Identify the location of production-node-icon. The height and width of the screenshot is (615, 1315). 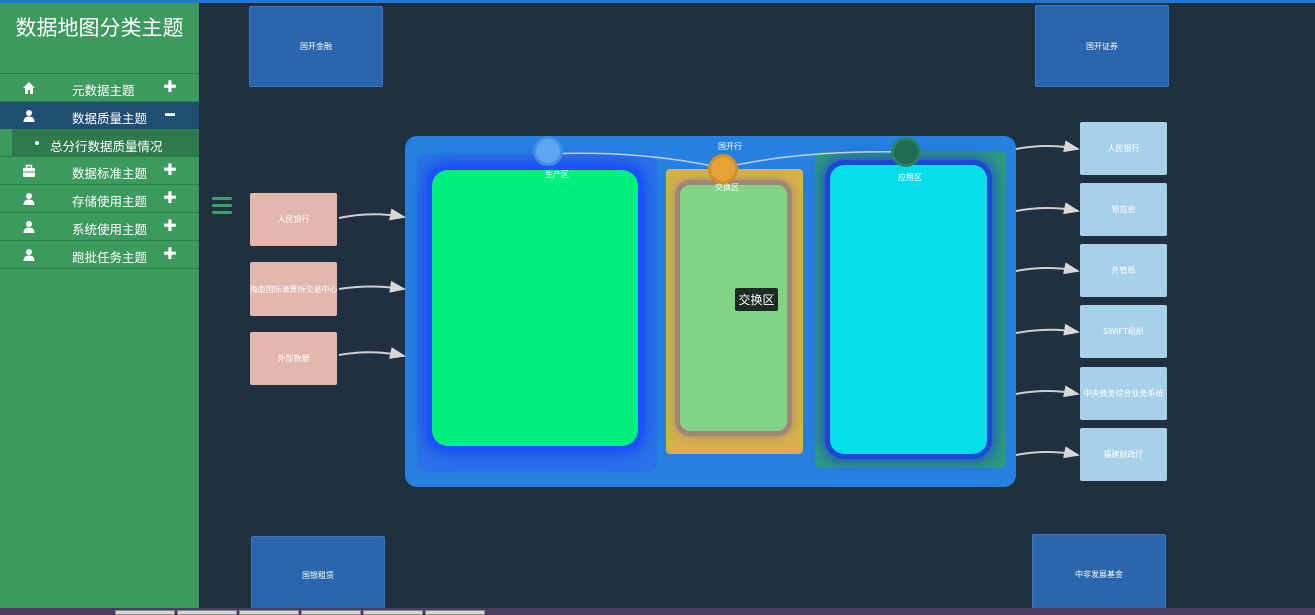
(548, 151).